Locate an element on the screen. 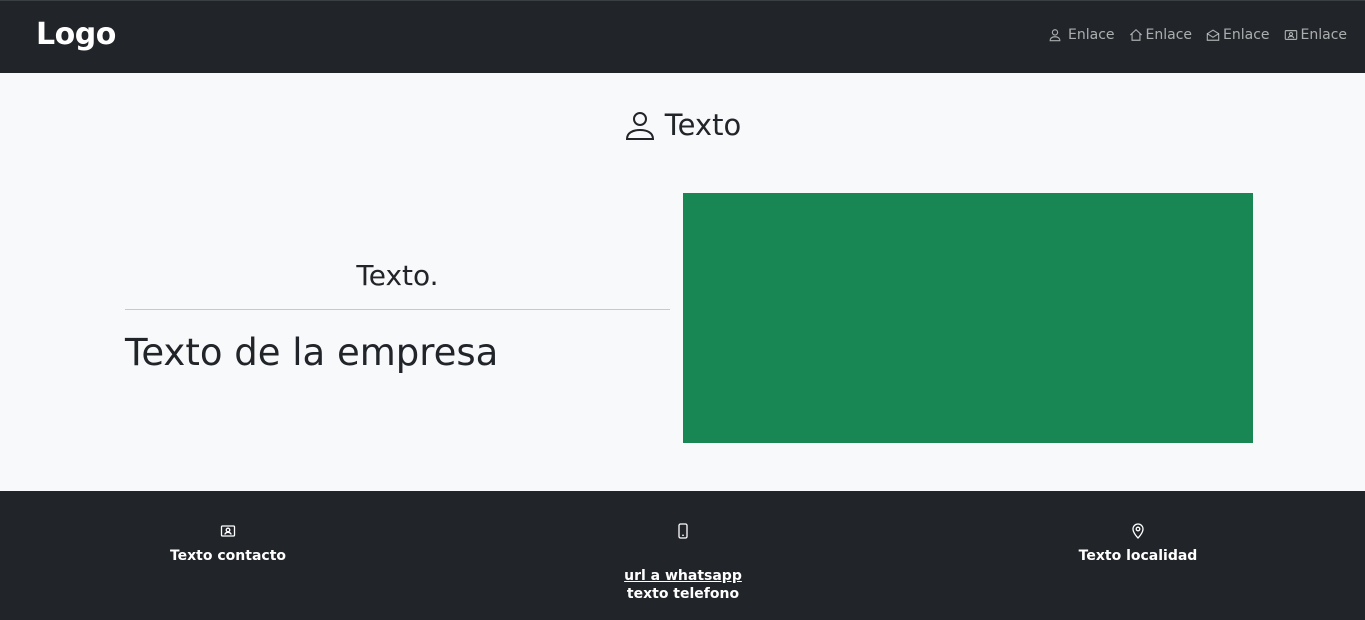  divider is located at coordinates (397, 309).